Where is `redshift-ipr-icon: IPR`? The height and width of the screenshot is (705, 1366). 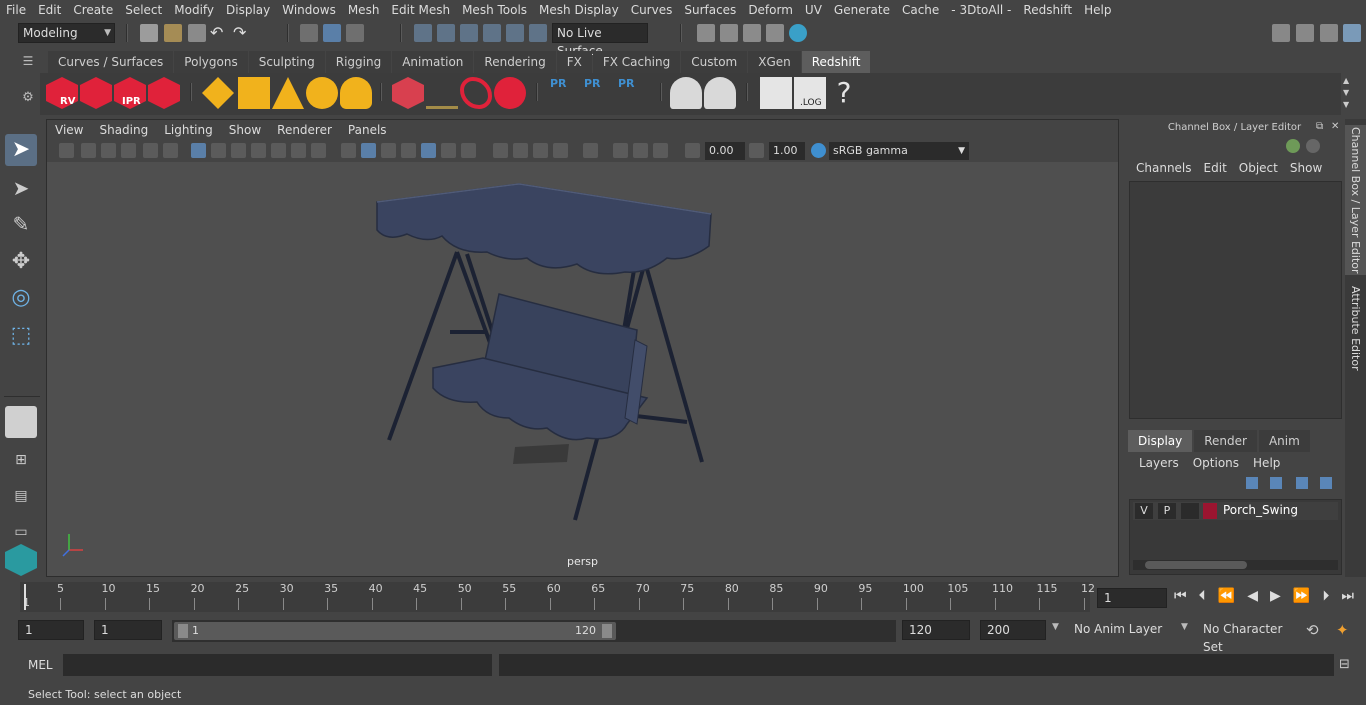
redshift-ipr-icon: IPR is located at coordinates (130, 93).